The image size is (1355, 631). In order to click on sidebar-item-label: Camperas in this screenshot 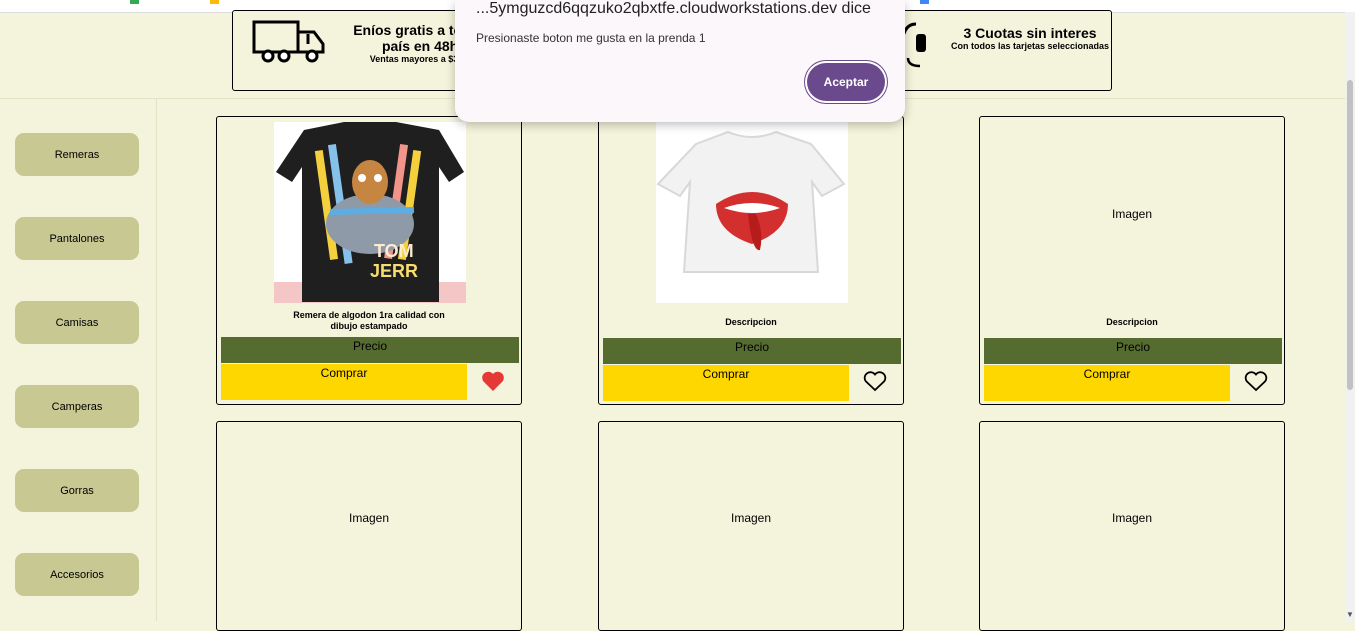, I will do `click(77, 406)`.